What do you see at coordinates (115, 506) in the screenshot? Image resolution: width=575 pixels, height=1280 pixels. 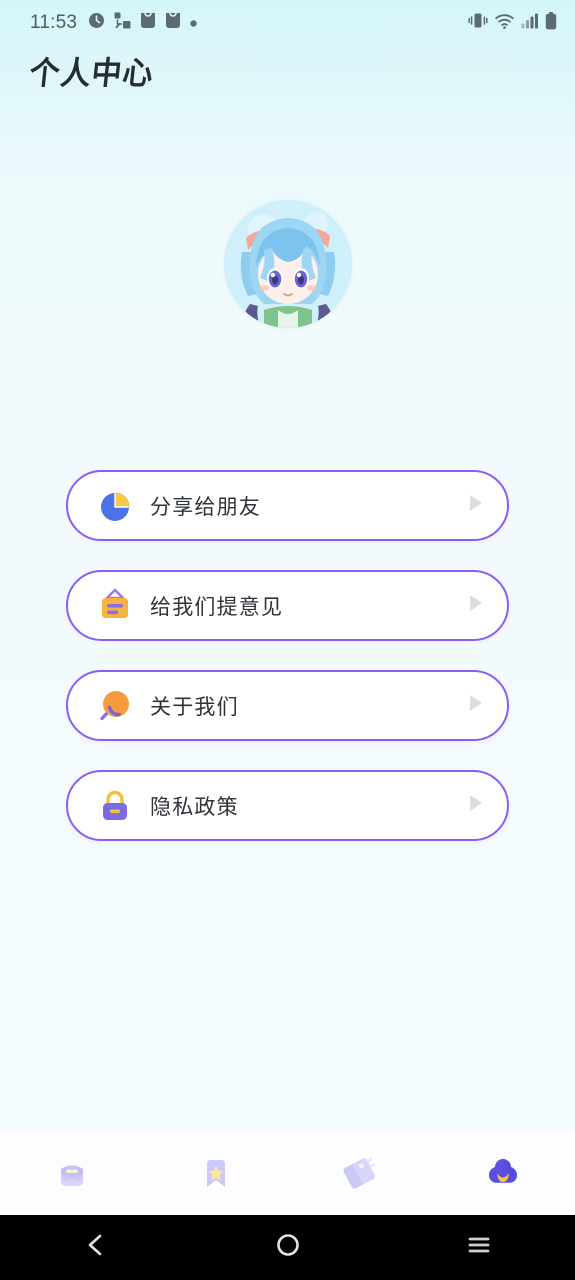 I see `pie-chart-share-icon` at bounding box center [115, 506].